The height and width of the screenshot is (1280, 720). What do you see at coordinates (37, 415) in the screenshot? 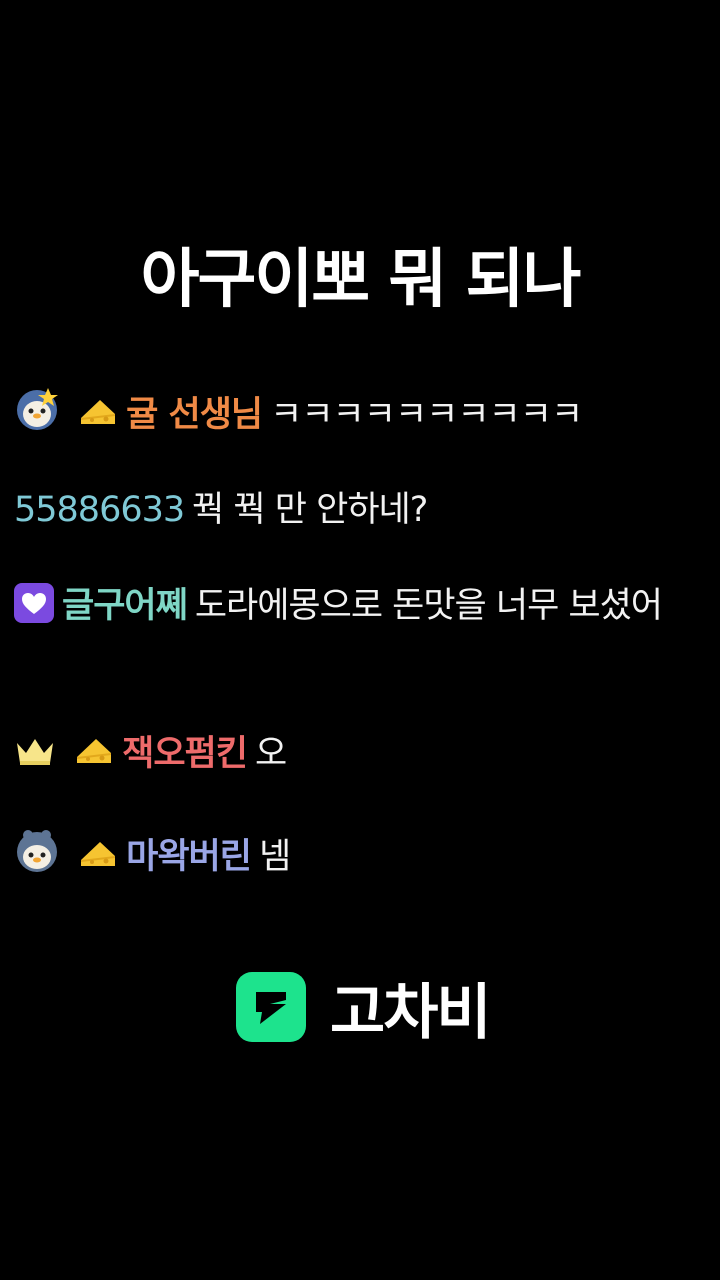
I see `penguin-star-icon` at bounding box center [37, 415].